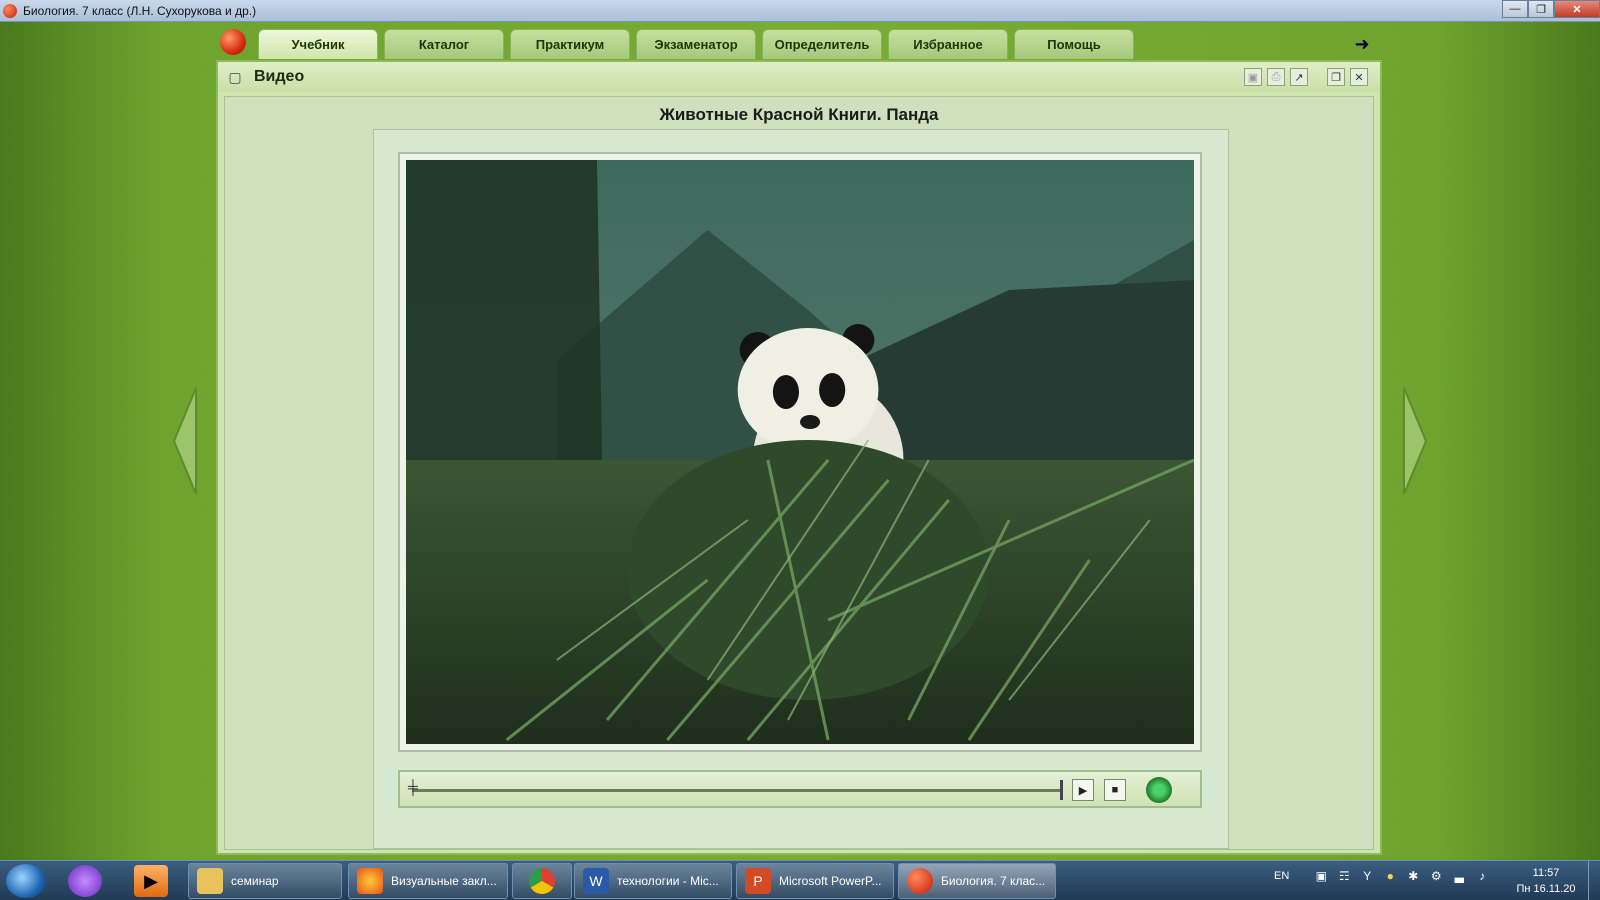  What do you see at coordinates (1115, 790) in the screenshot?
I see `stop-button: ■` at bounding box center [1115, 790].